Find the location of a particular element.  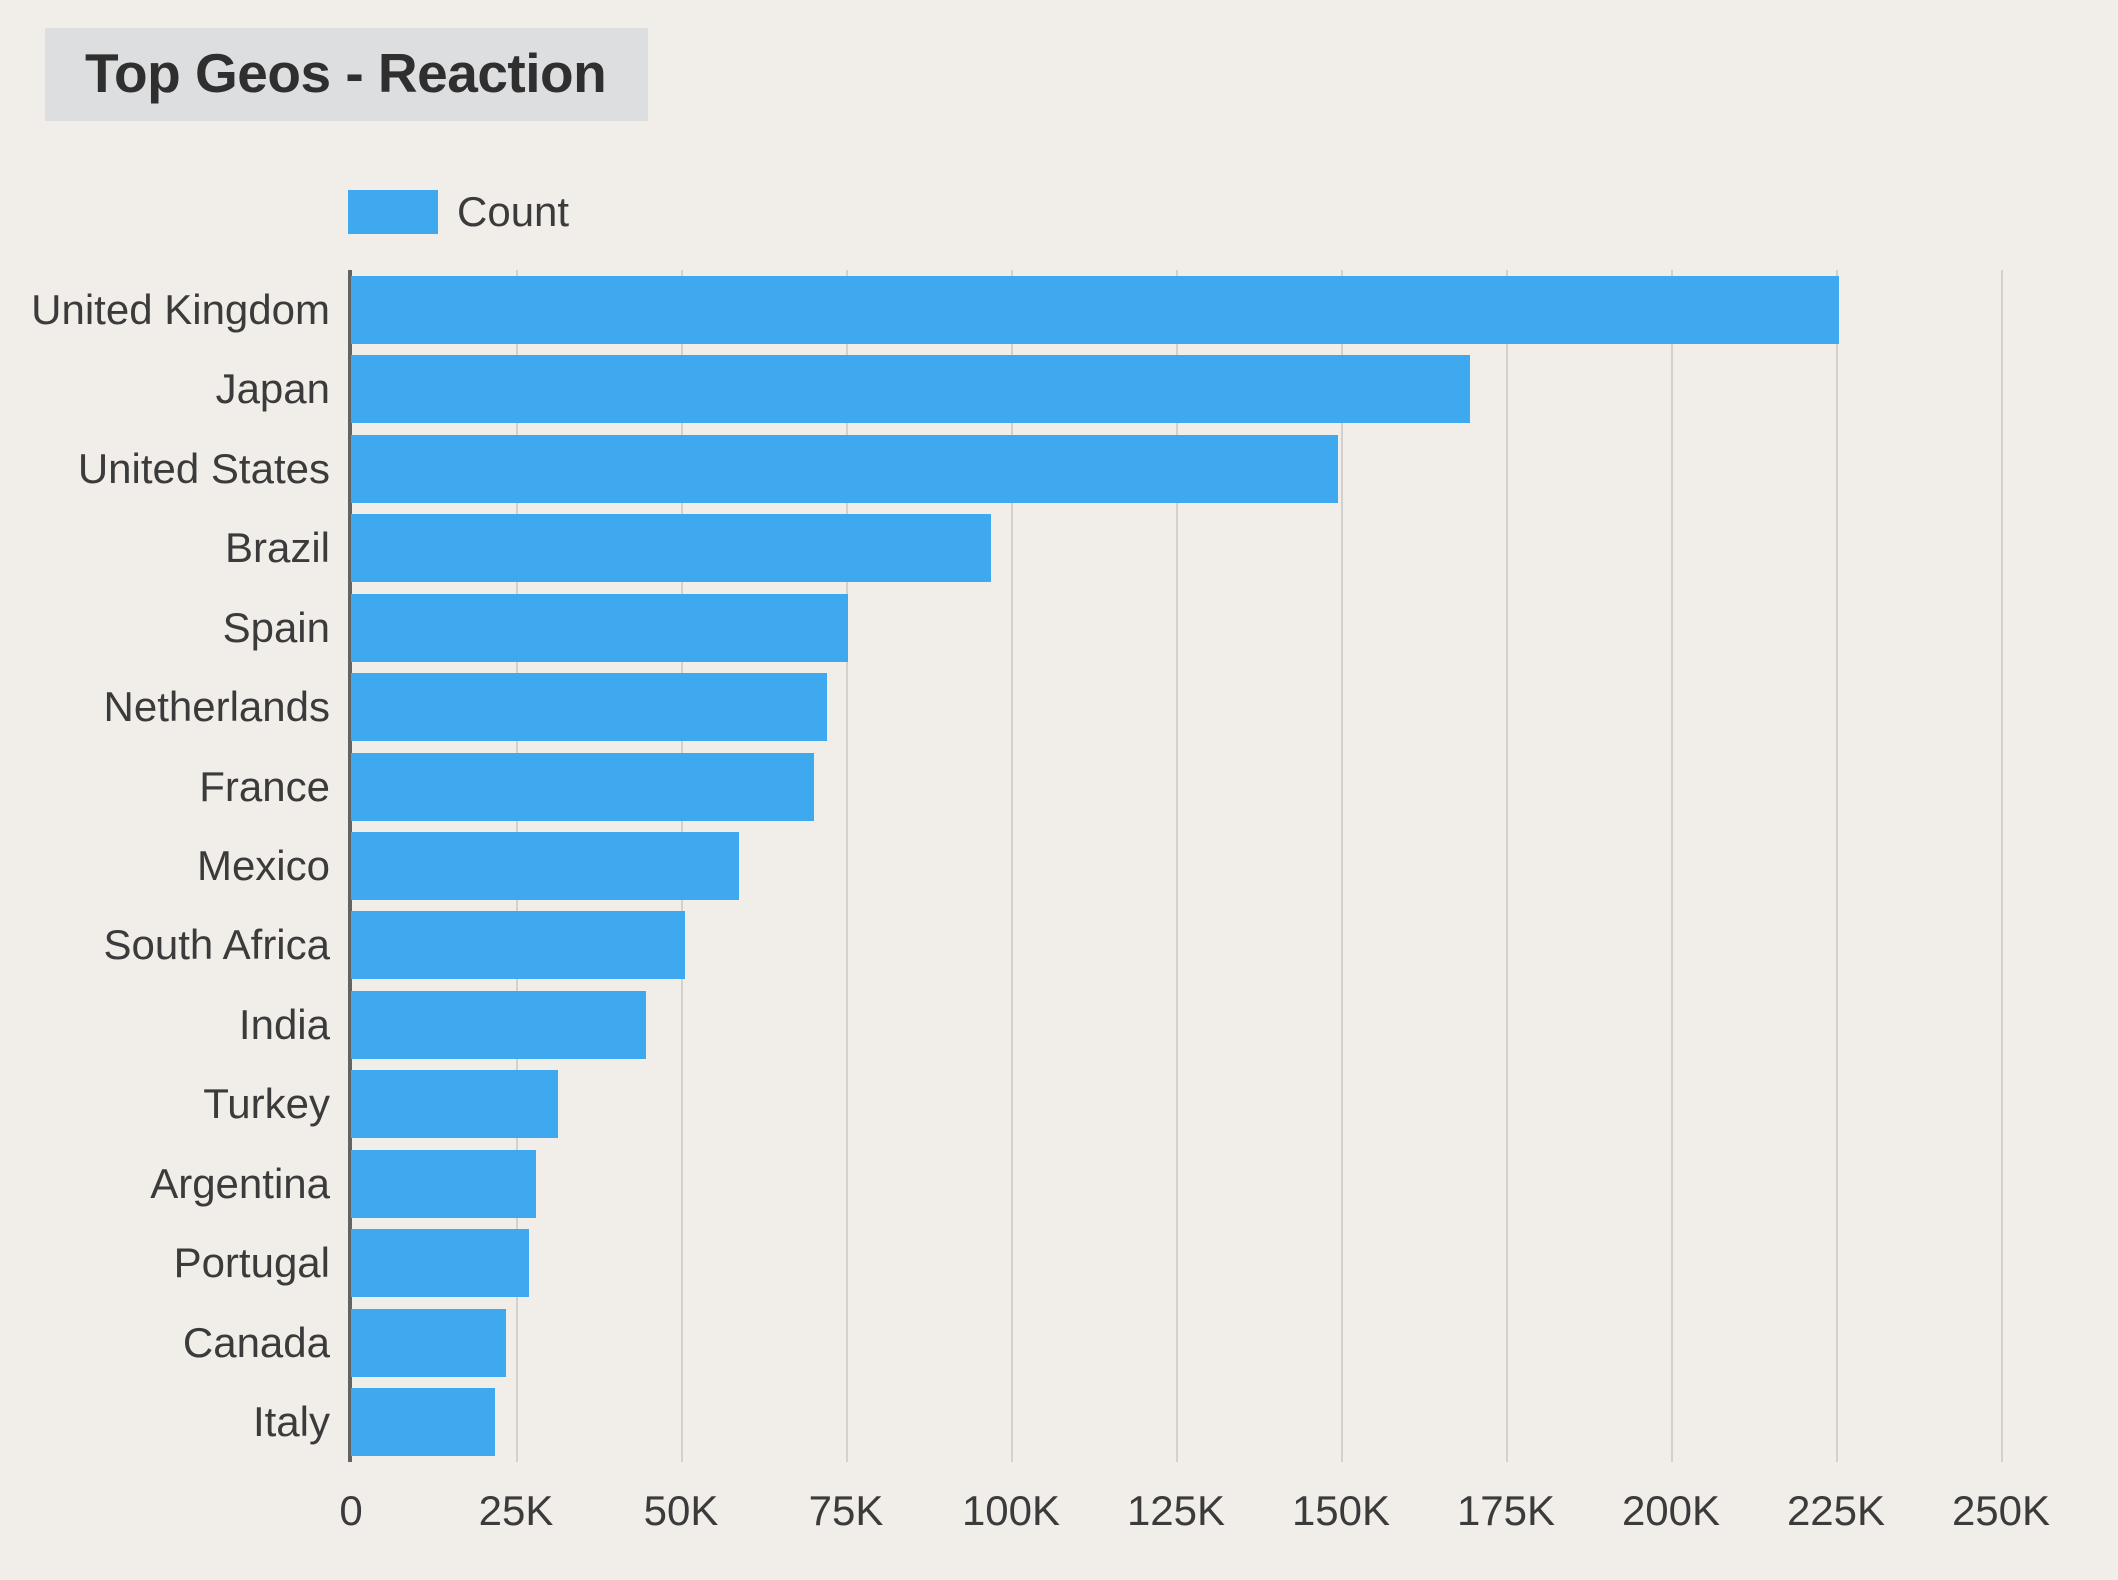

y-axis-tick-label: South Africa is located at coordinates (216, 945).